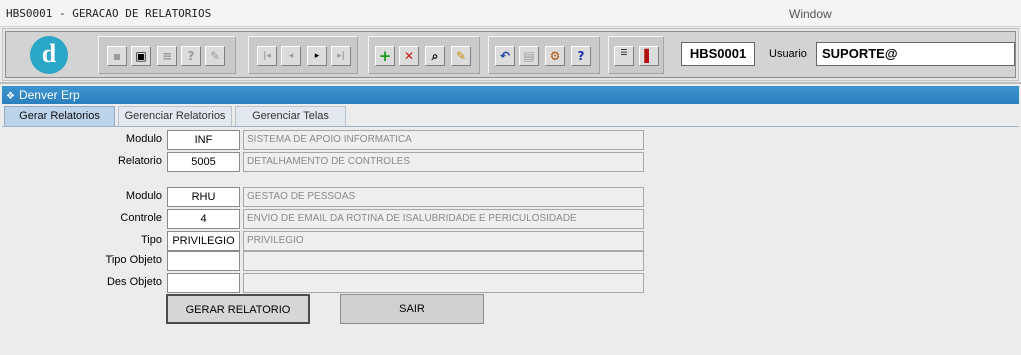 Image resolution: width=1021 pixels, height=355 pixels. Describe the element at coordinates (203, 197) in the screenshot. I see `modulo-controle-code-field: RHU` at that location.